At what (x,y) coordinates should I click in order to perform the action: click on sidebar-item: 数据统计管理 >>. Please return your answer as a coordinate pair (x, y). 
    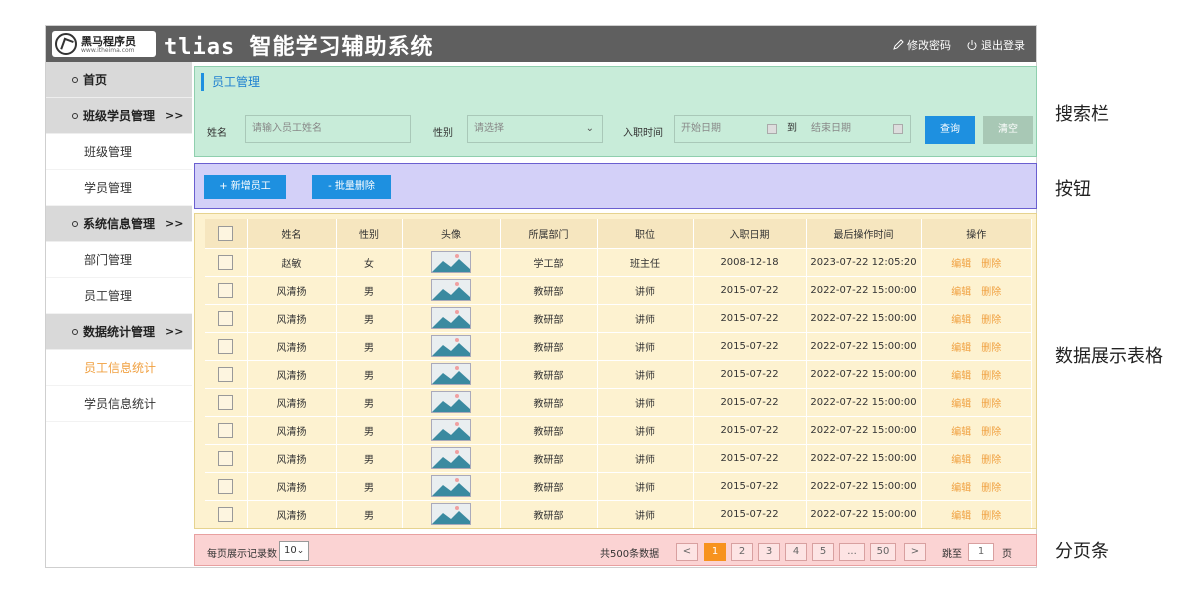
    Looking at the image, I should click on (119, 332).